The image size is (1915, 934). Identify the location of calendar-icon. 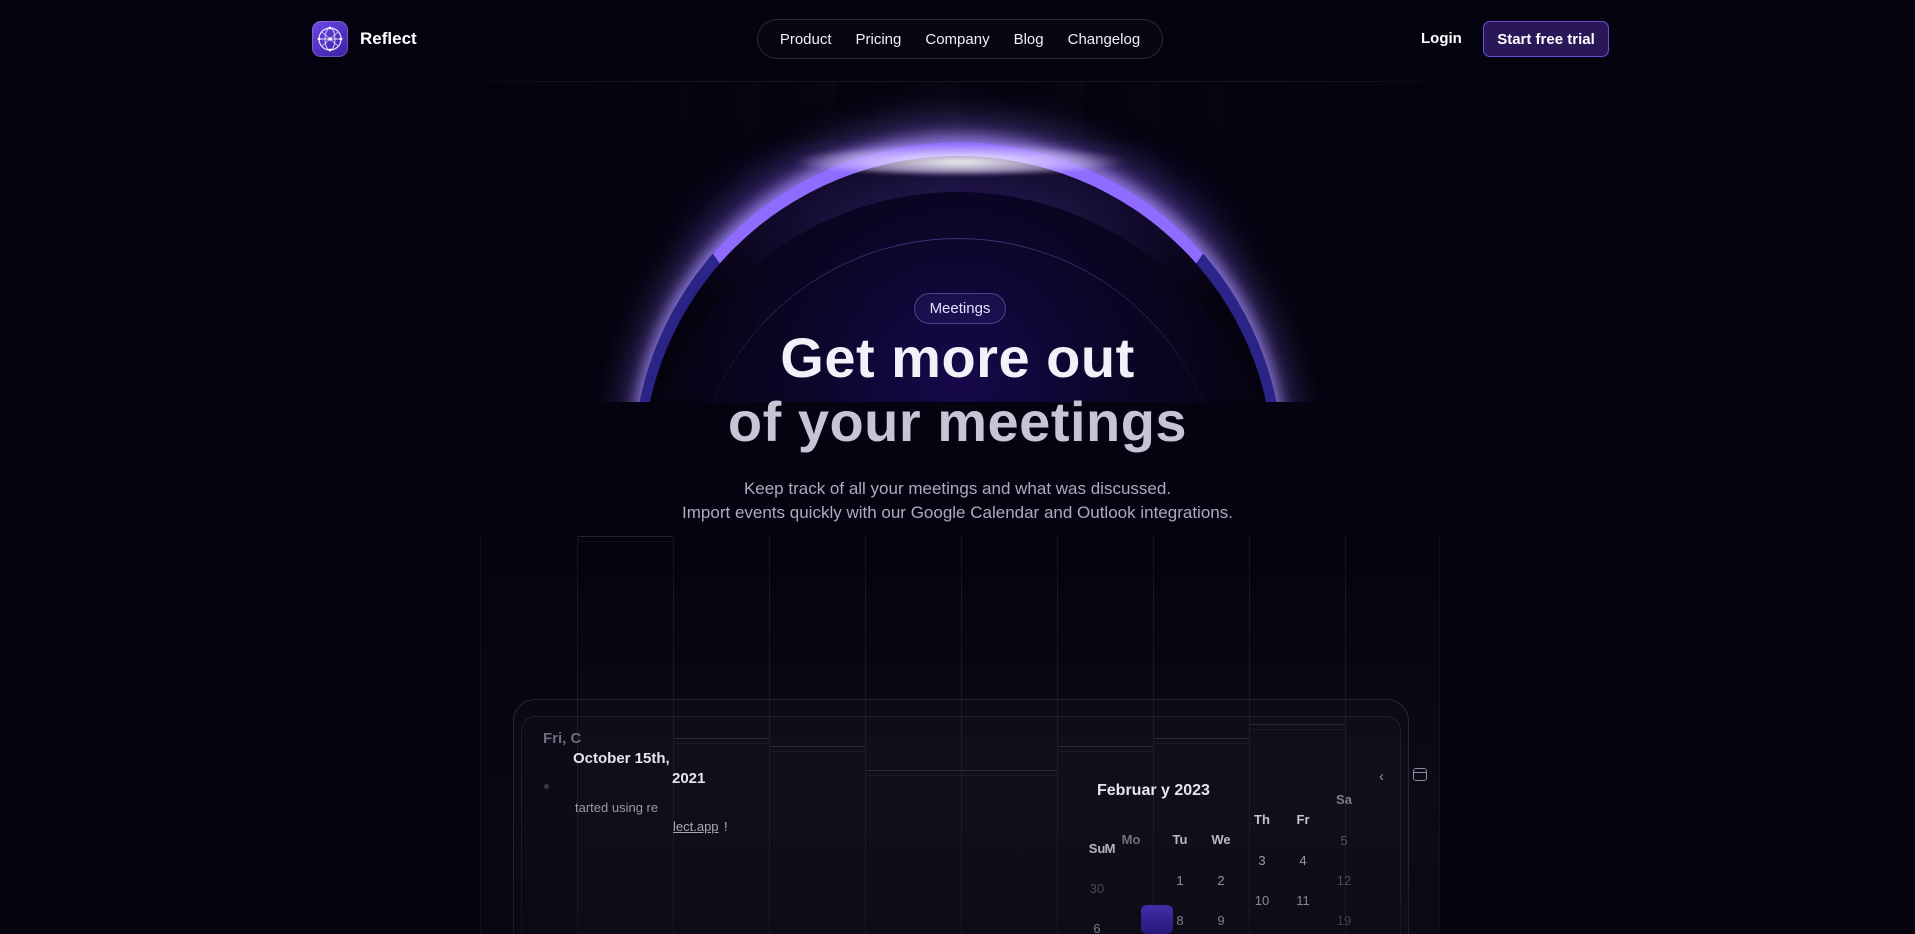
(1420, 774).